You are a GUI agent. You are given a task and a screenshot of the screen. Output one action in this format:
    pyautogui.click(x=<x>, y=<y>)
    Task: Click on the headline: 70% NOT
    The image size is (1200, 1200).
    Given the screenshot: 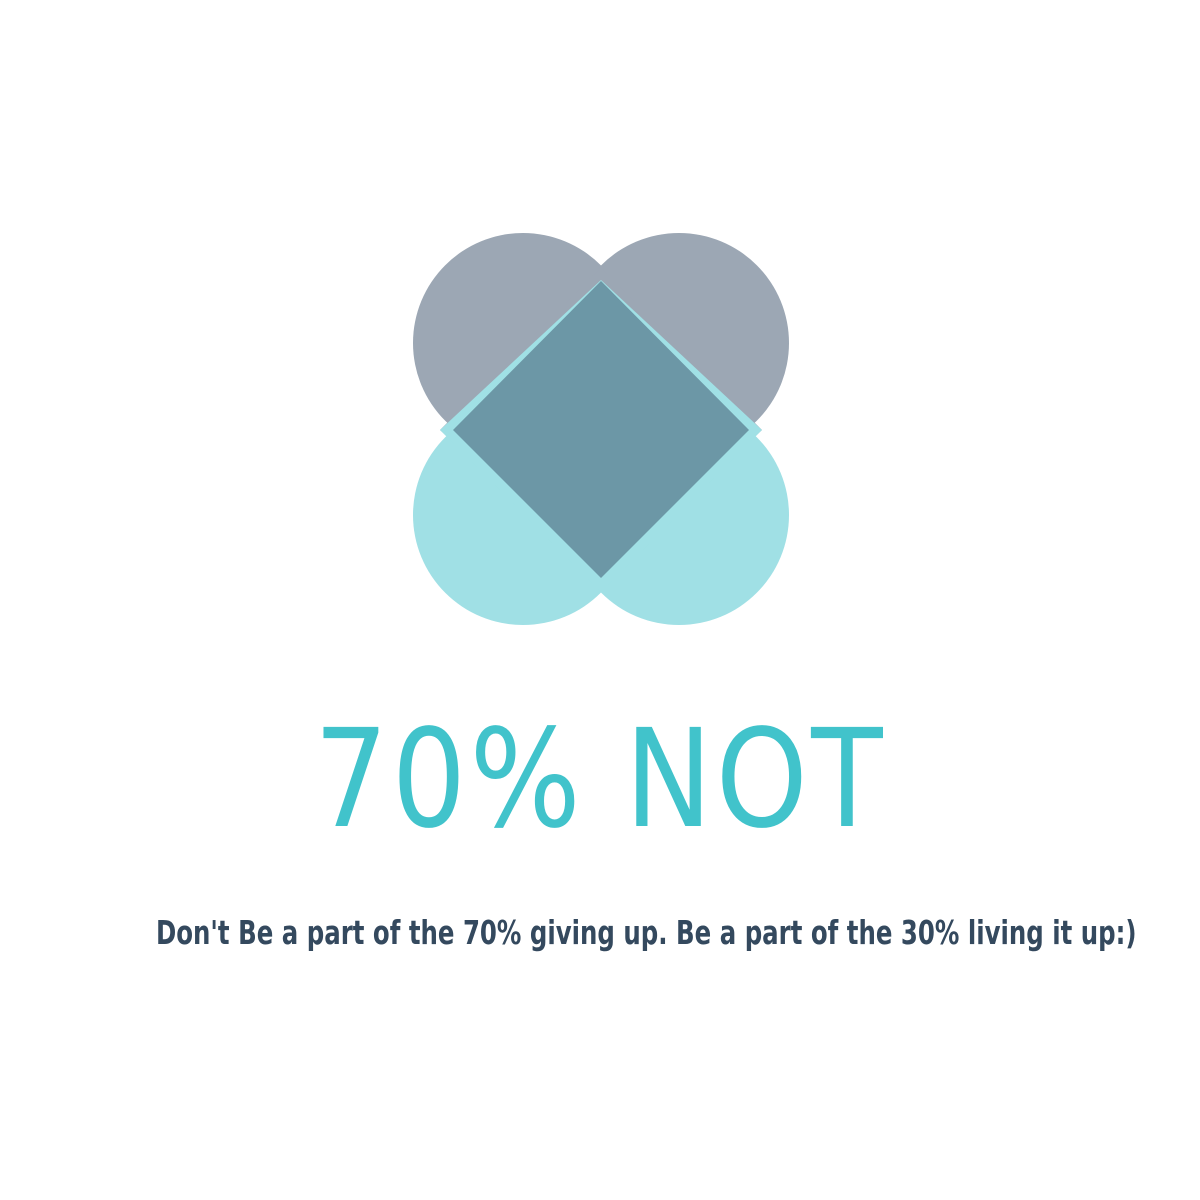 What is the action you would take?
    pyautogui.click(x=600, y=780)
    